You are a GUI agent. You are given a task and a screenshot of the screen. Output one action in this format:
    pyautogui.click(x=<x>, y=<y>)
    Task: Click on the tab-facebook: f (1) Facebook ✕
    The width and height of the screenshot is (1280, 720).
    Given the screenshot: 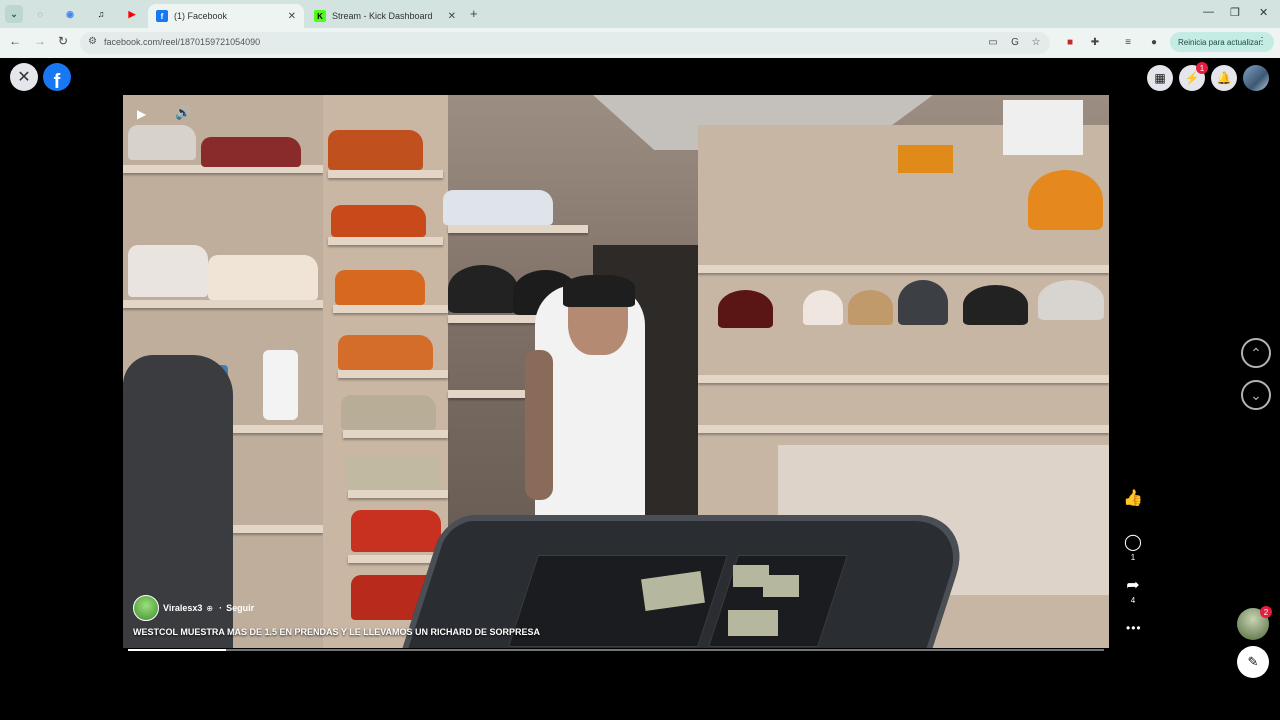 What is the action you would take?
    pyautogui.click(x=226, y=16)
    